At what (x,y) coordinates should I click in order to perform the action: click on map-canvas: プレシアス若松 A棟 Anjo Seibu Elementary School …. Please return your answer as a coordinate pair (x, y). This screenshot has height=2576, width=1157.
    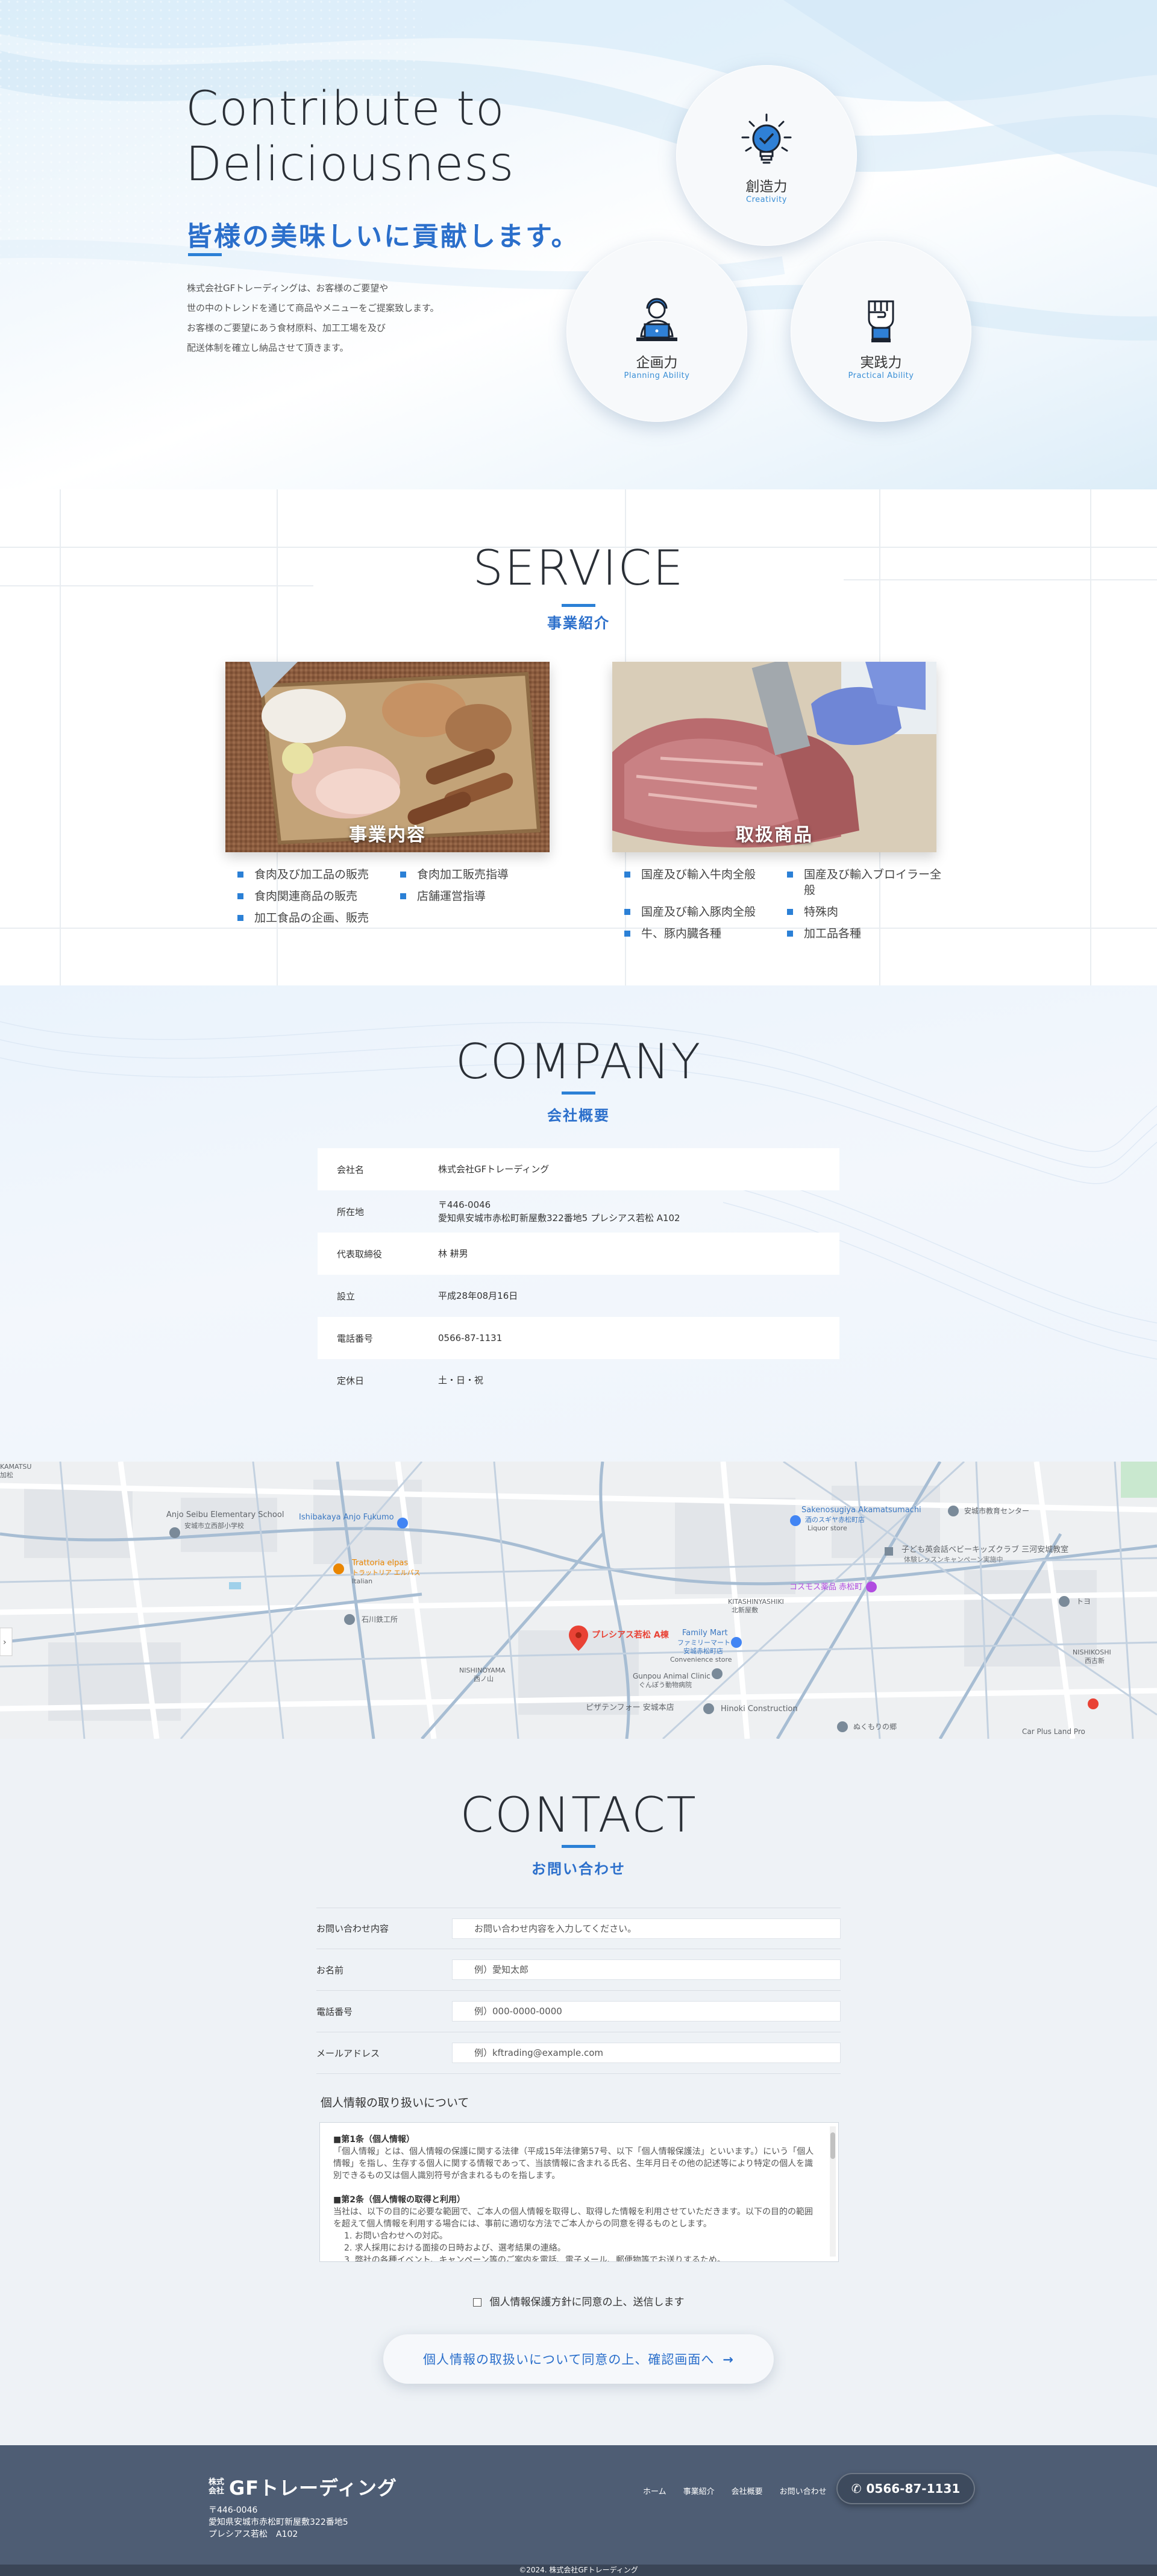
    Looking at the image, I should click on (578, 1600).